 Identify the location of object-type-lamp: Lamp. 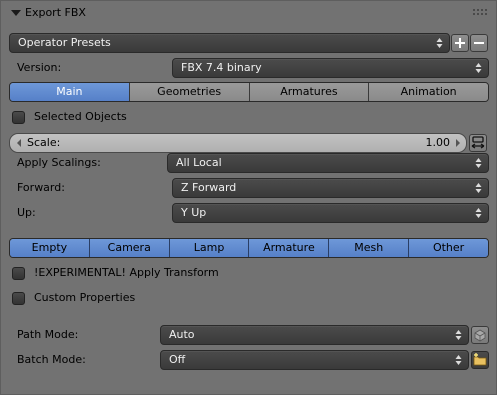
(208, 248).